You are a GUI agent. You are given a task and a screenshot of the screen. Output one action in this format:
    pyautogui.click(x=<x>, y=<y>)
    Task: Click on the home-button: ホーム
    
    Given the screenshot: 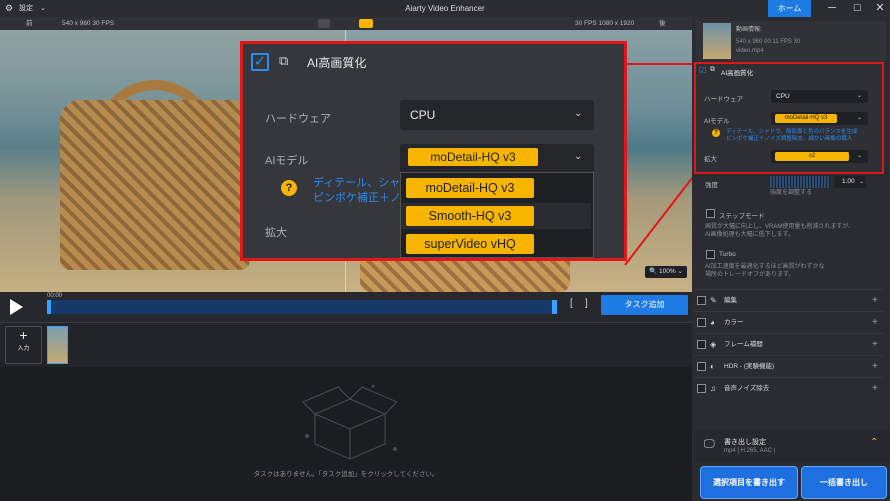 What is the action you would take?
    pyautogui.click(x=789, y=8)
    